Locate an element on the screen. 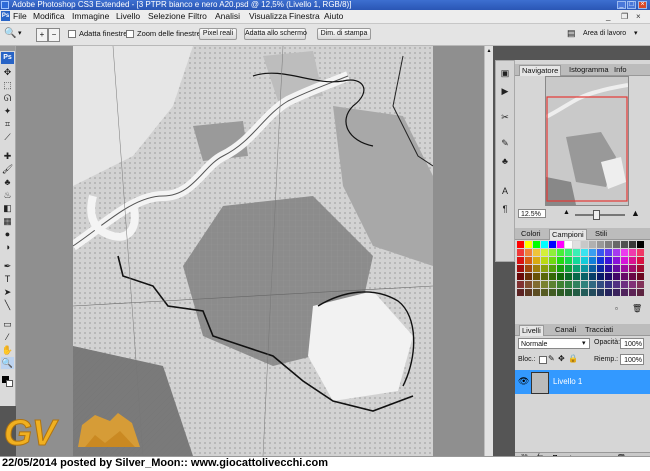 This screenshot has width=650, height=471. type-tool-icon: T is located at coordinates (7, 279).